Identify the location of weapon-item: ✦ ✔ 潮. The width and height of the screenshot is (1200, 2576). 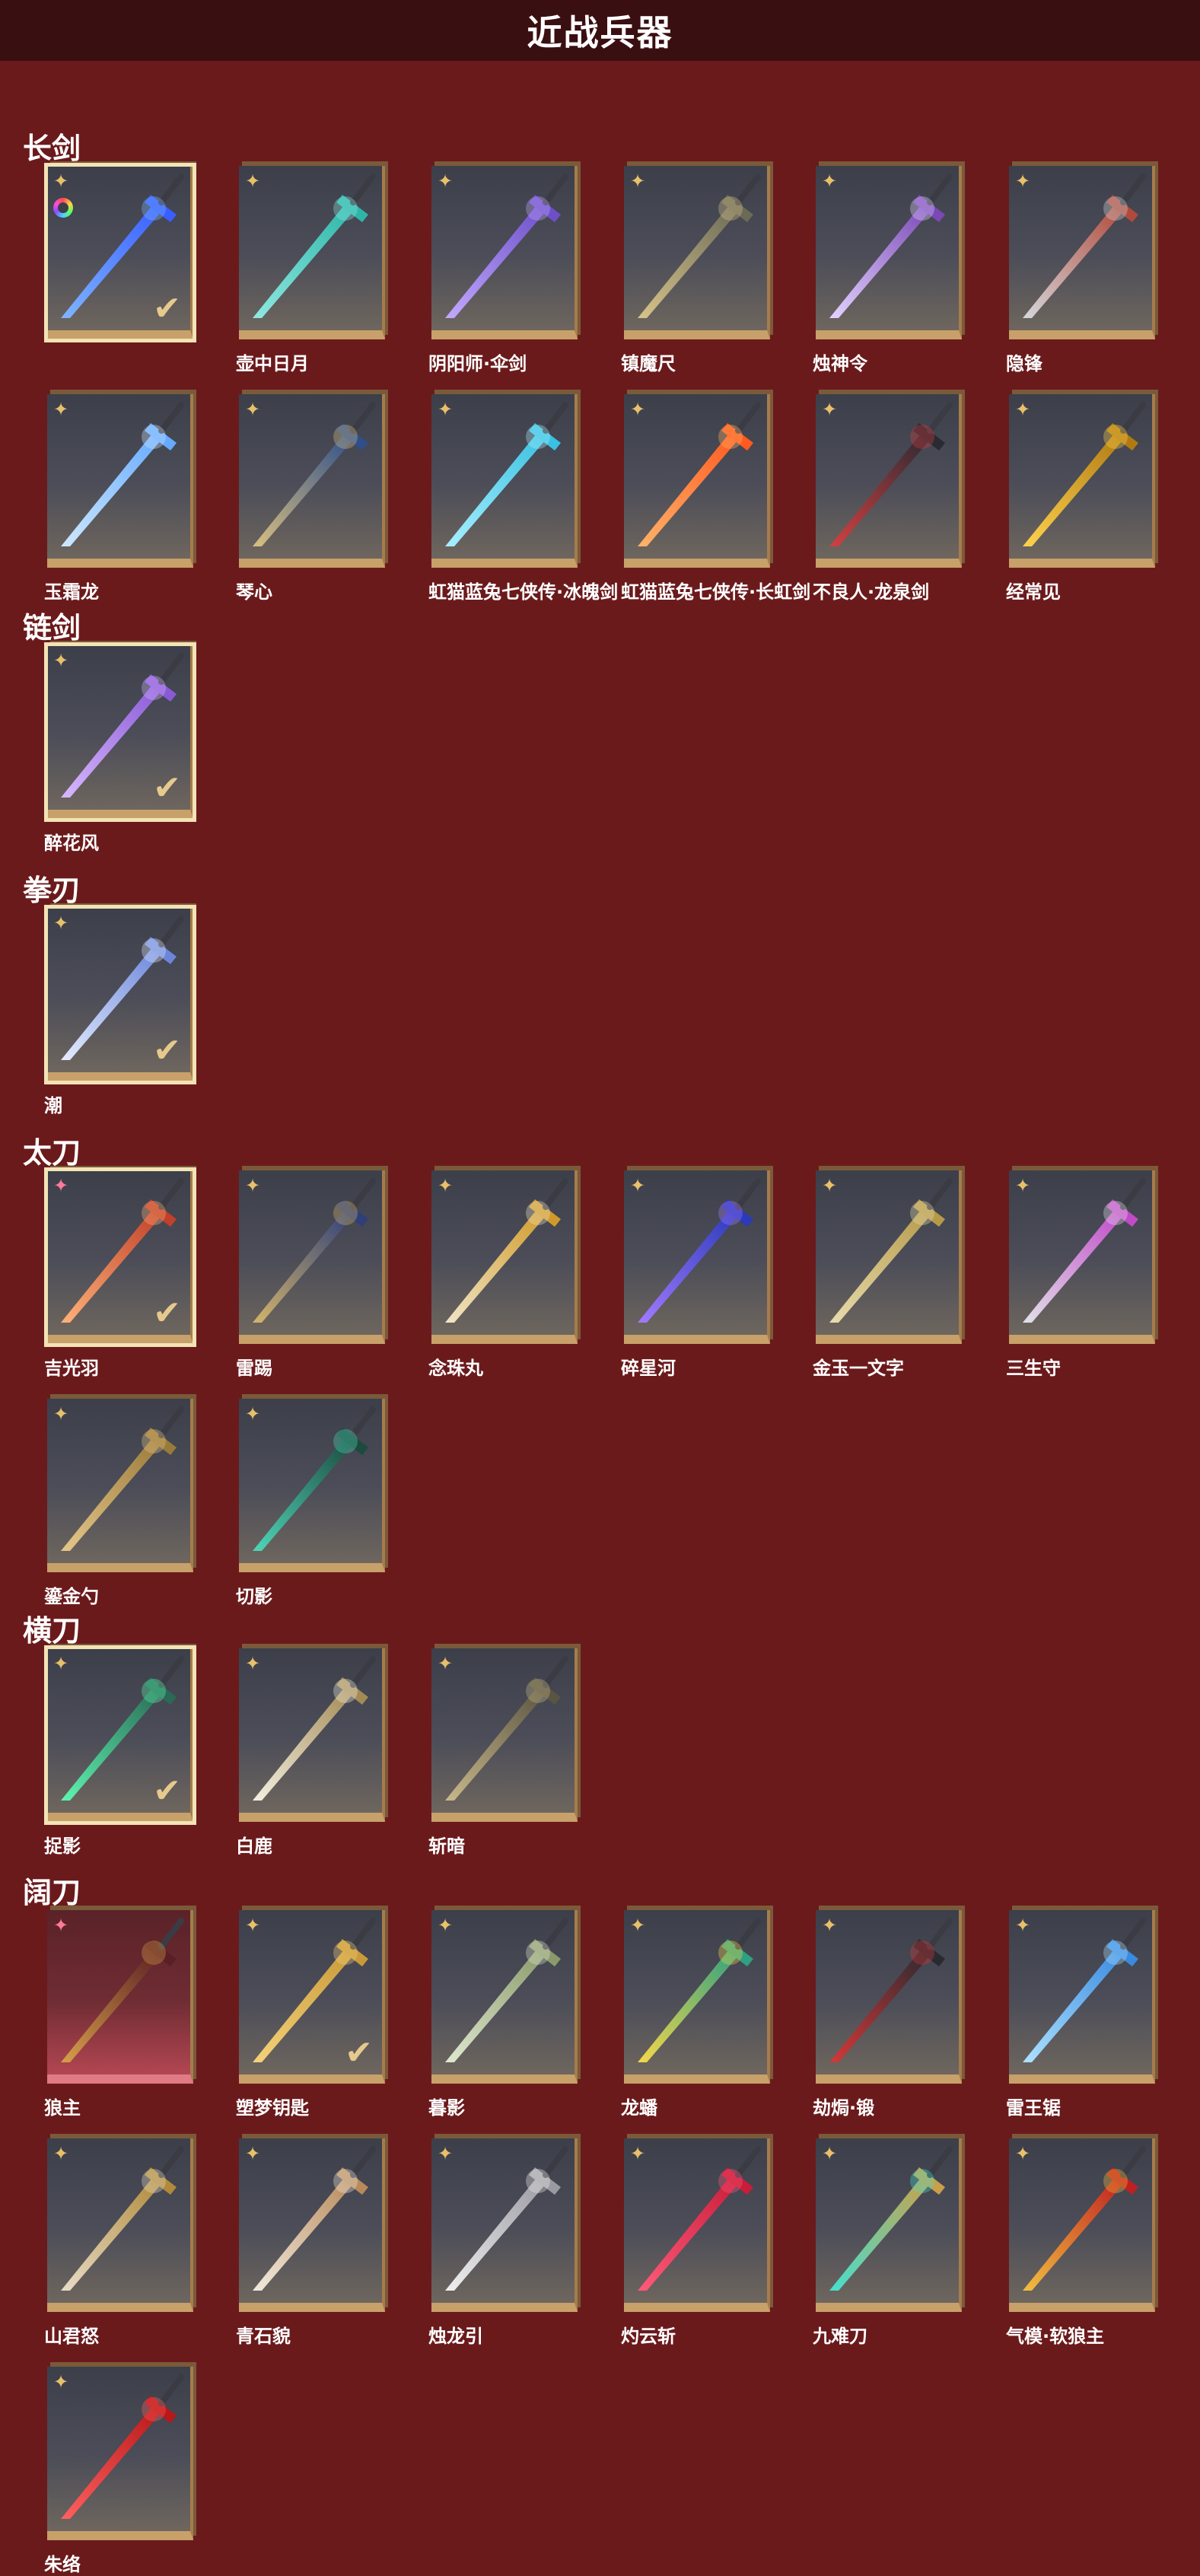
(120, 1011).